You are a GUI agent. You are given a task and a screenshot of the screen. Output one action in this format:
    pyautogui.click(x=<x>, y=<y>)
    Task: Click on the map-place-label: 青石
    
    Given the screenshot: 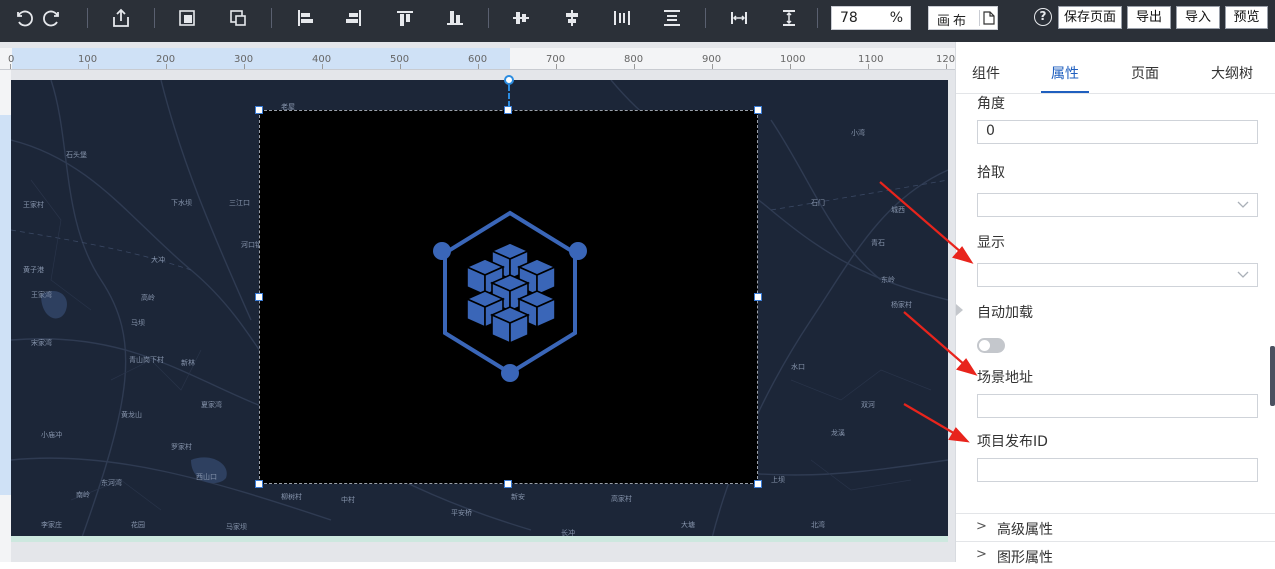 What is the action you would take?
    pyautogui.click(x=878, y=243)
    